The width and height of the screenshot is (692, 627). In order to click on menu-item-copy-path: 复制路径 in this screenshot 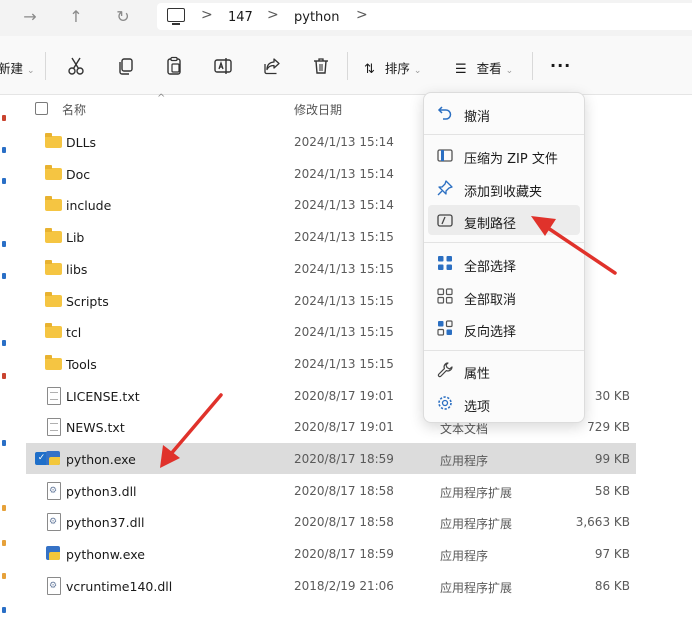, I will do `click(504, 220)`.